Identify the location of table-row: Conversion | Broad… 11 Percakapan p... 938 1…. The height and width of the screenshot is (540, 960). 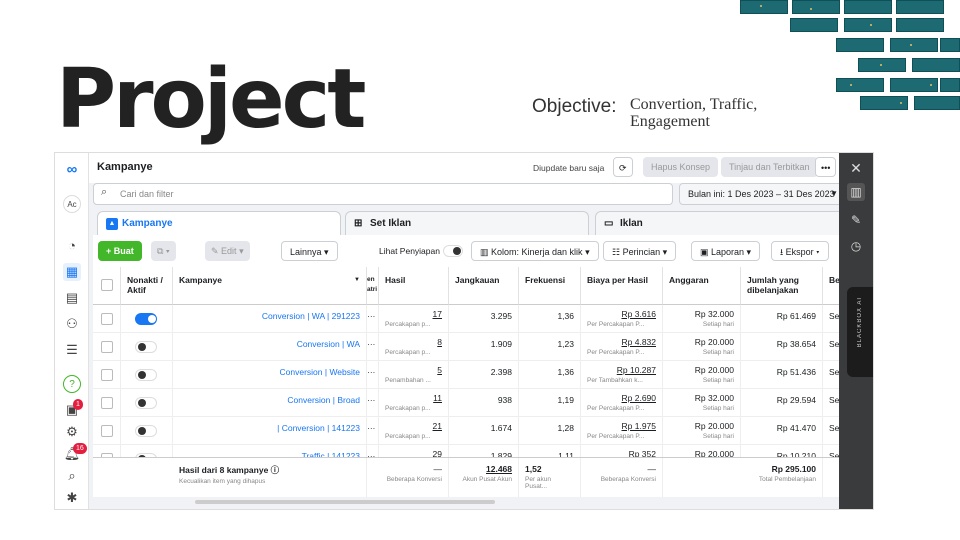
(469, 403).